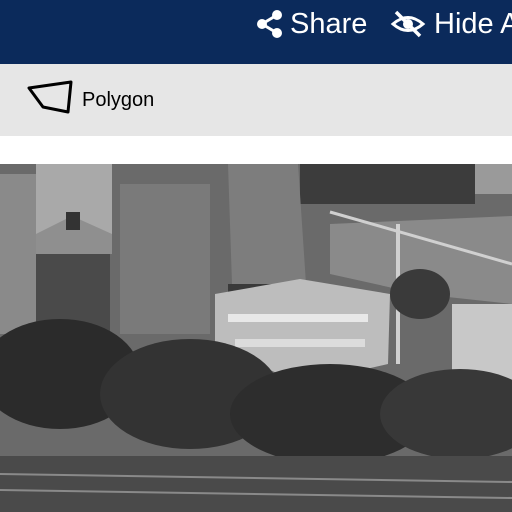  I want to click on top-bar: Share Hide A, so click(256, 32).